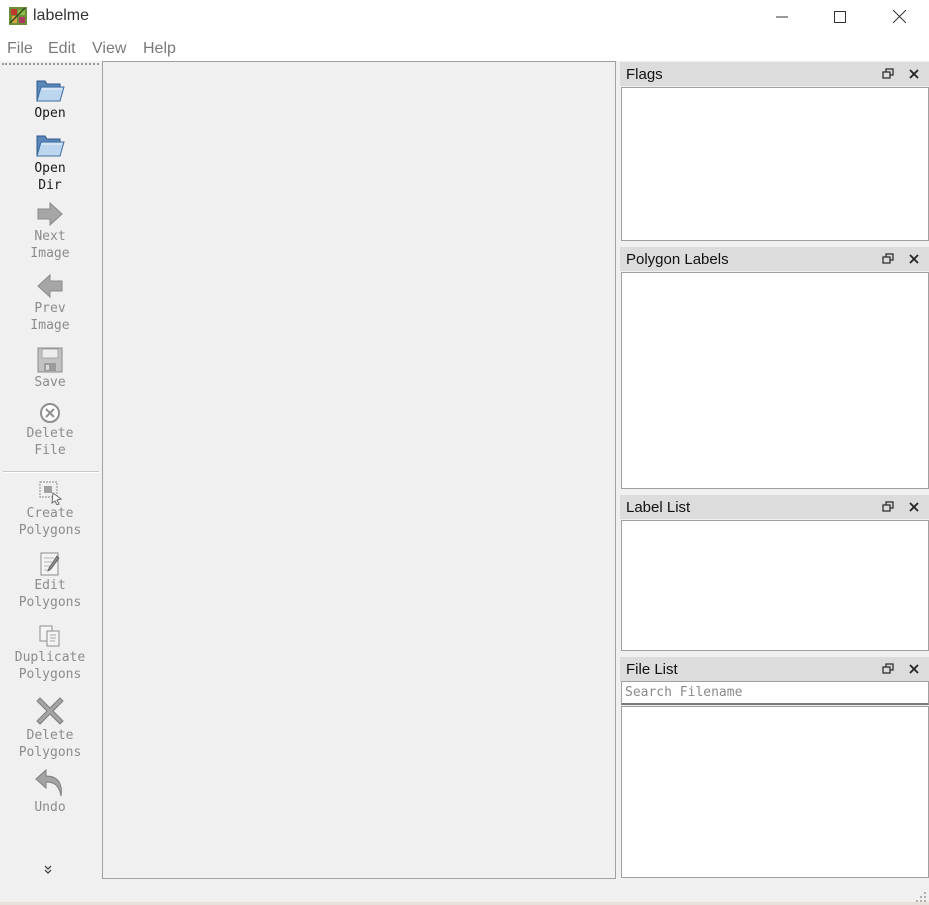 This screenshot has height=905, width=929. I want to click on delete-file-button: Delete File, so click(50, 430).